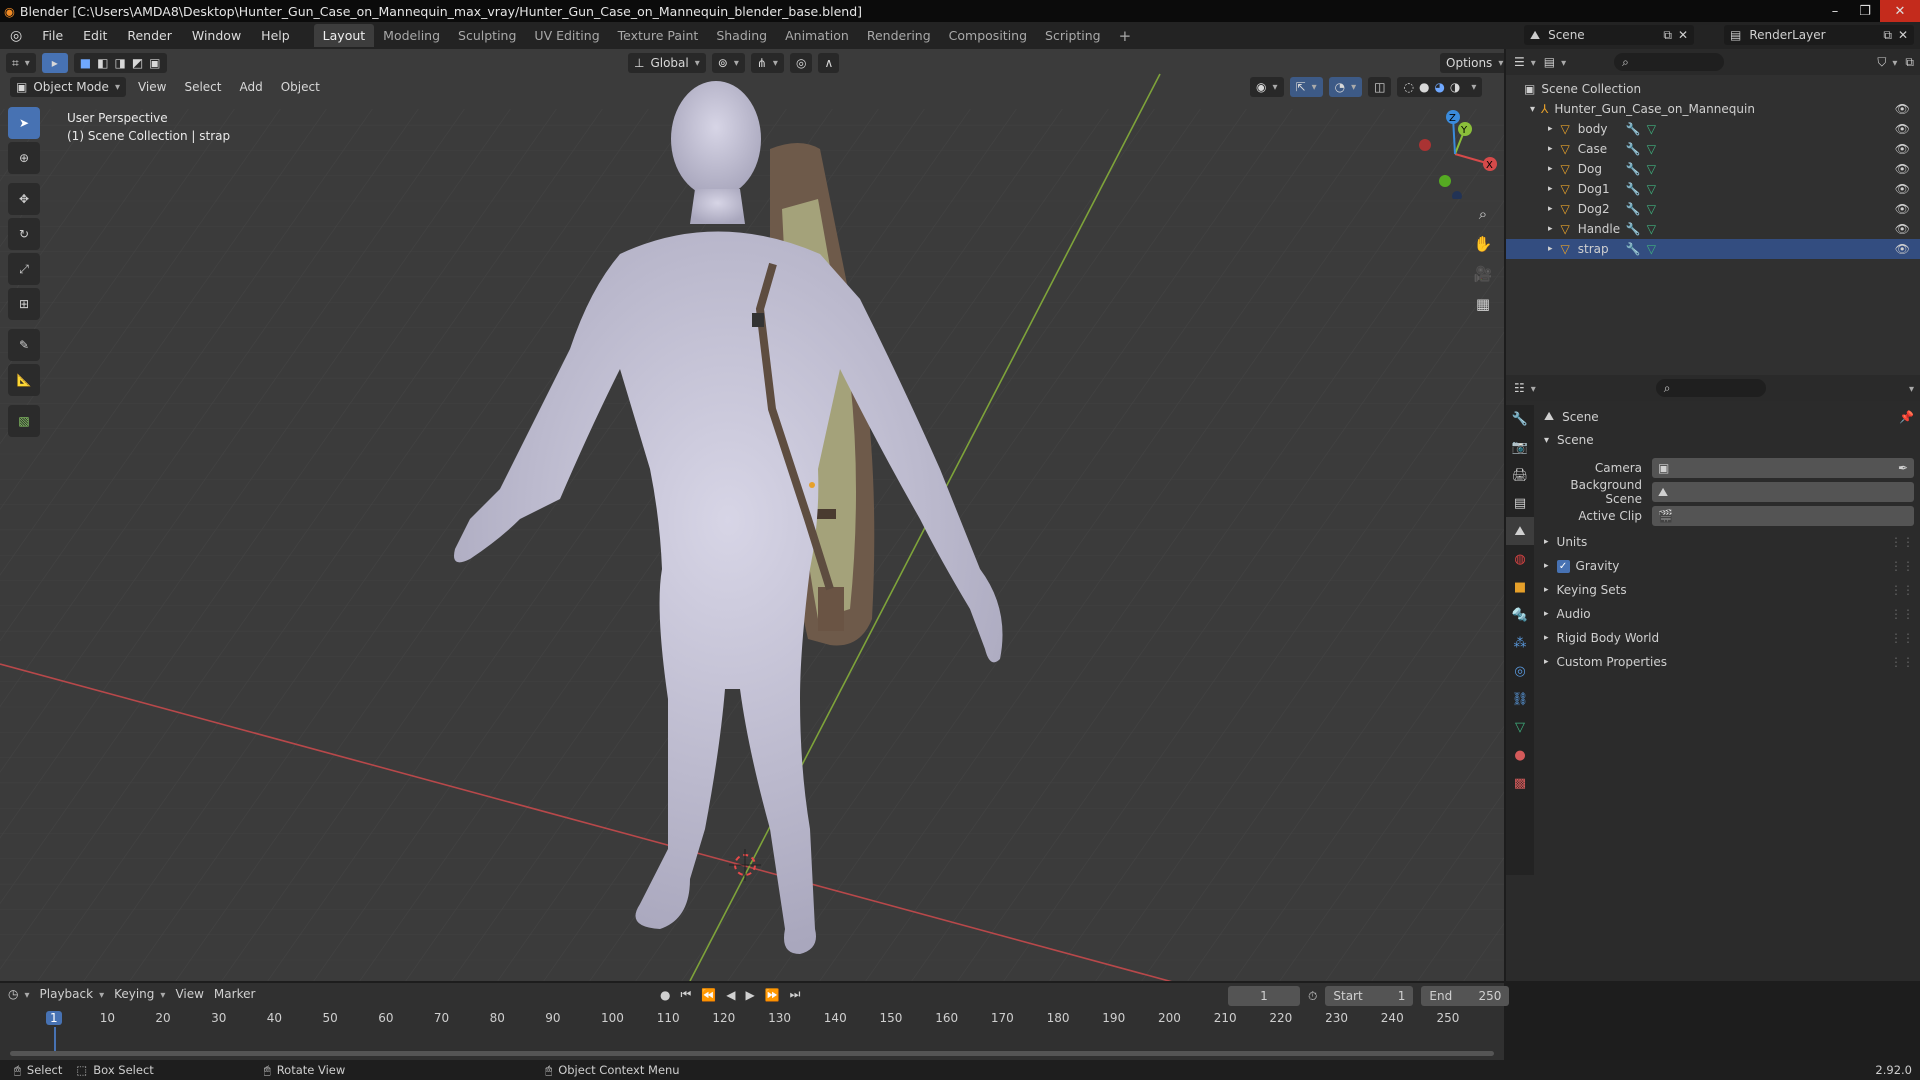 This screenshot has width=1920, height=1080. Describe the element at coordinates (1483, 304) in the screenshot. I see `ortho-grid-icon: ▦` at that location.